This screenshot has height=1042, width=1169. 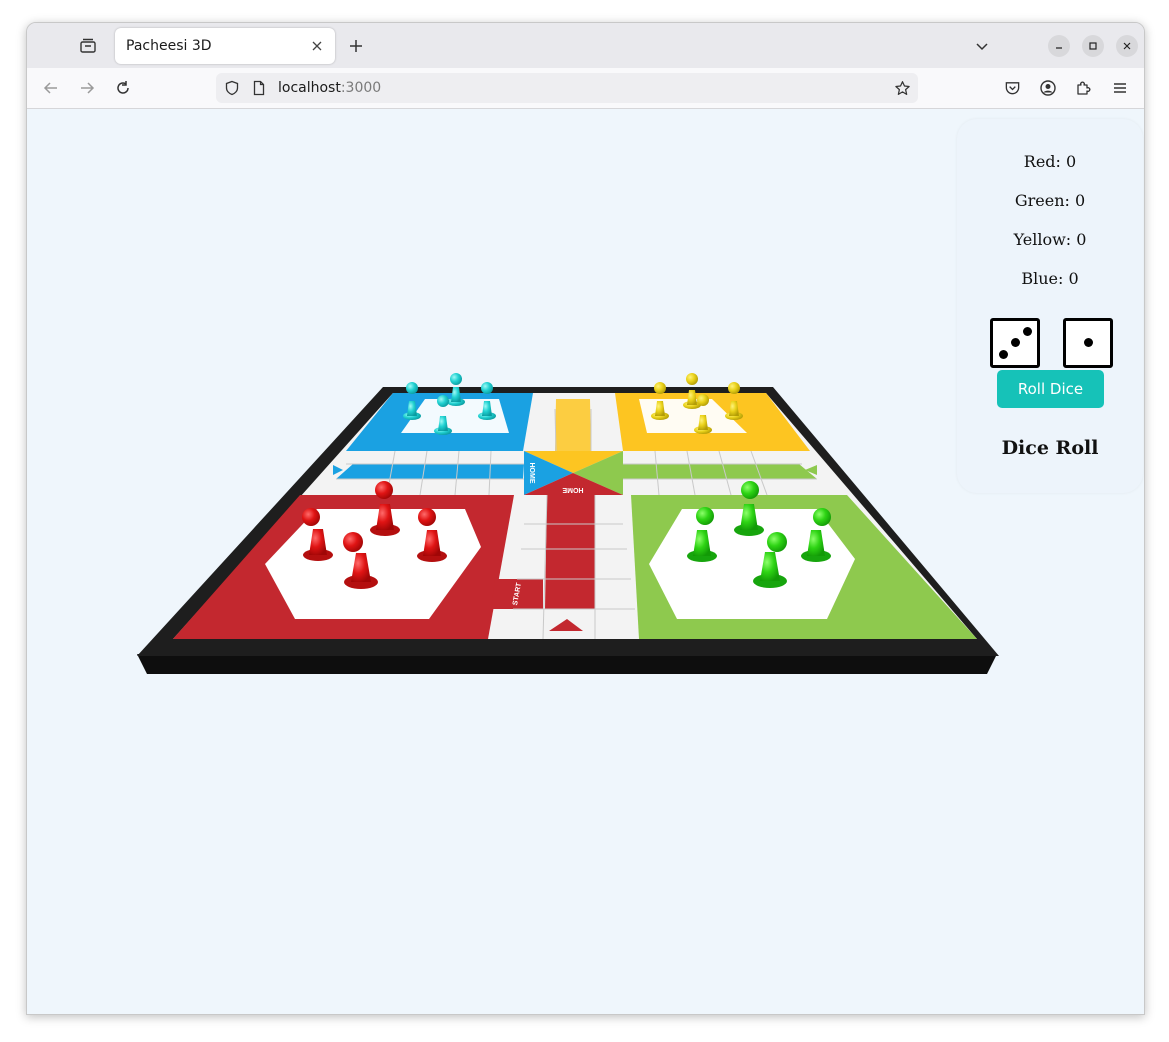 I want to click on account-icon, so click(x=1048, y=88).